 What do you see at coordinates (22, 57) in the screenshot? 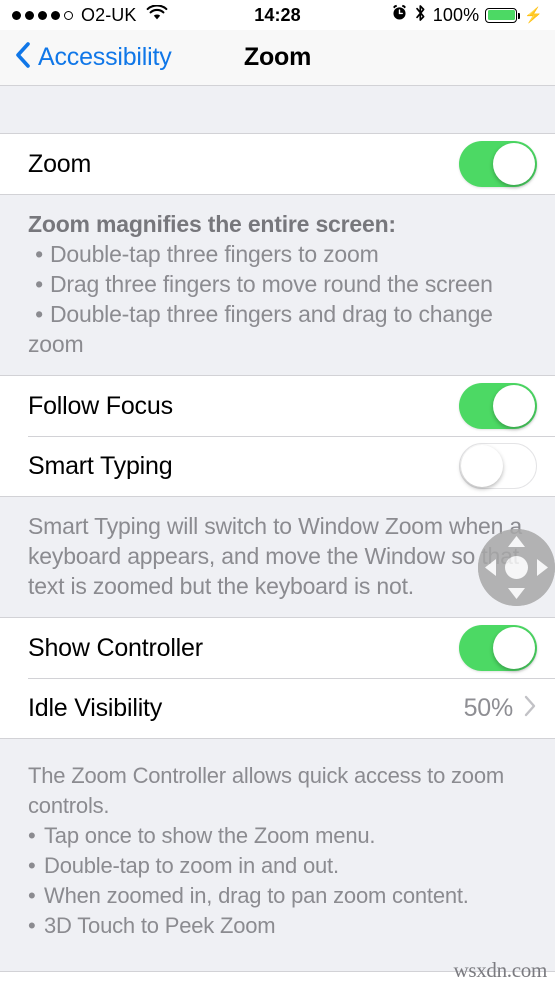
I see `chevron-left-icon` at bounding box center [22, 57].